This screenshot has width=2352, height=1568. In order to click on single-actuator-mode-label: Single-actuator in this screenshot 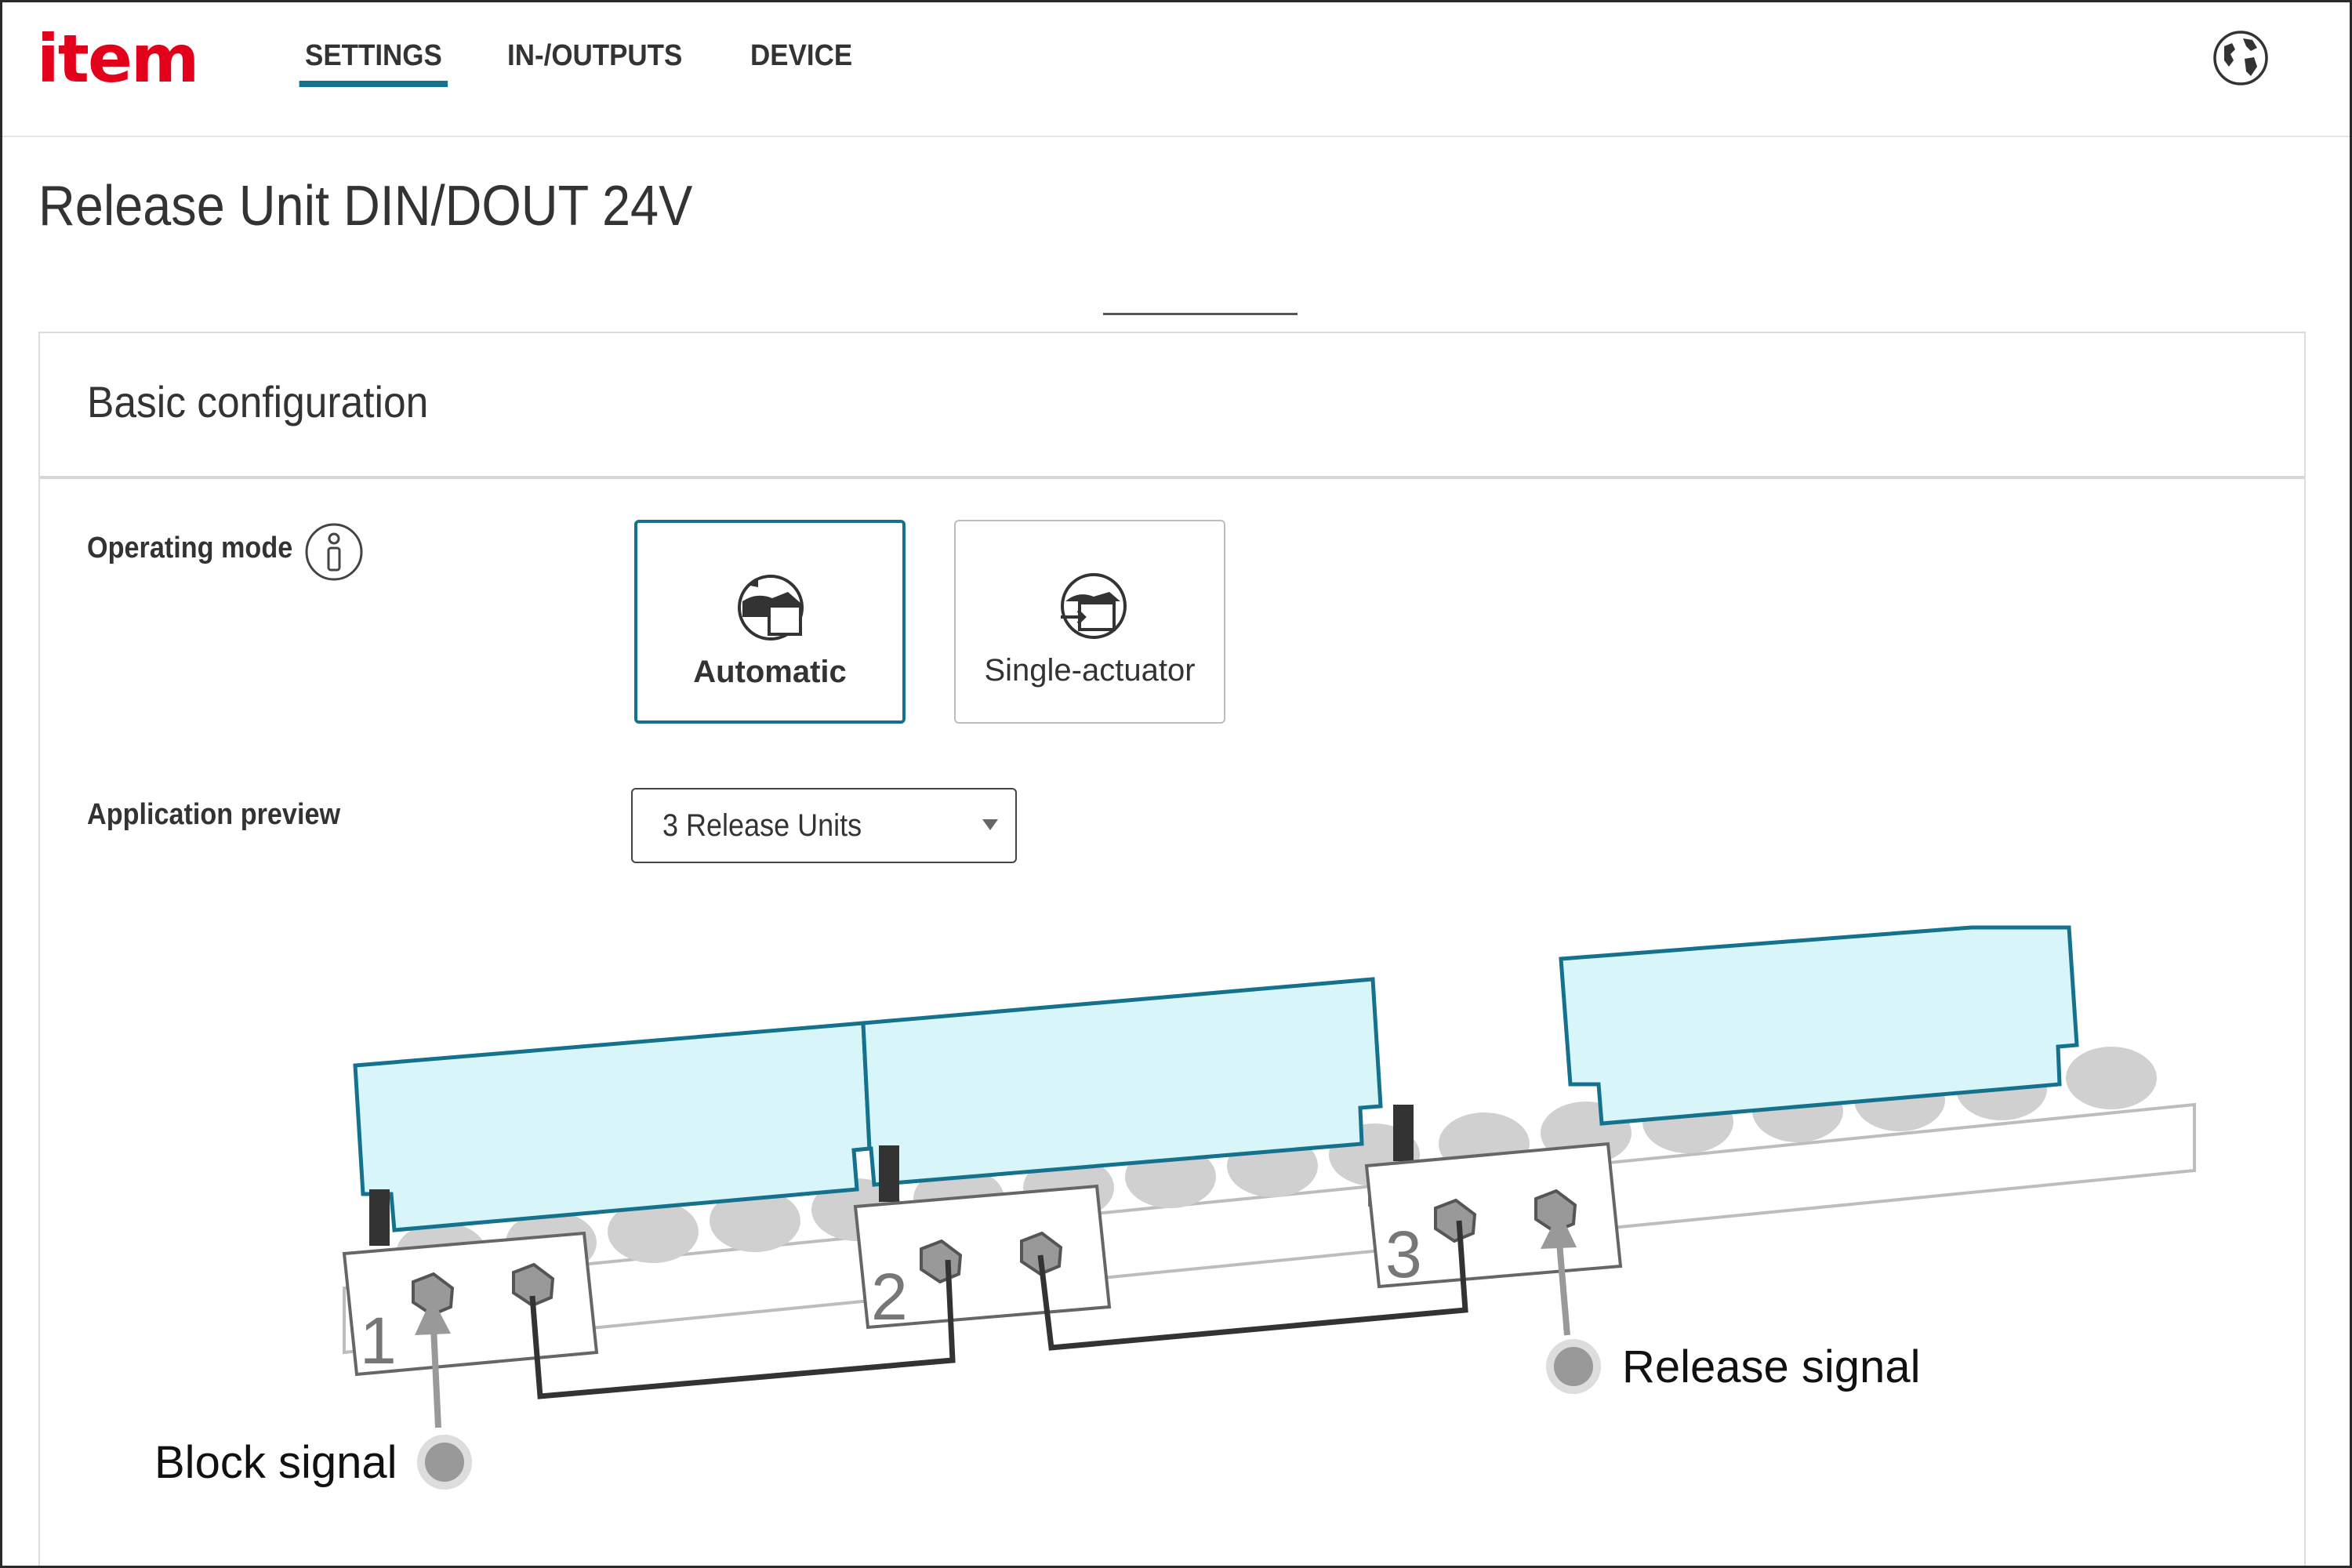, I will do `click(1090, 670)`.